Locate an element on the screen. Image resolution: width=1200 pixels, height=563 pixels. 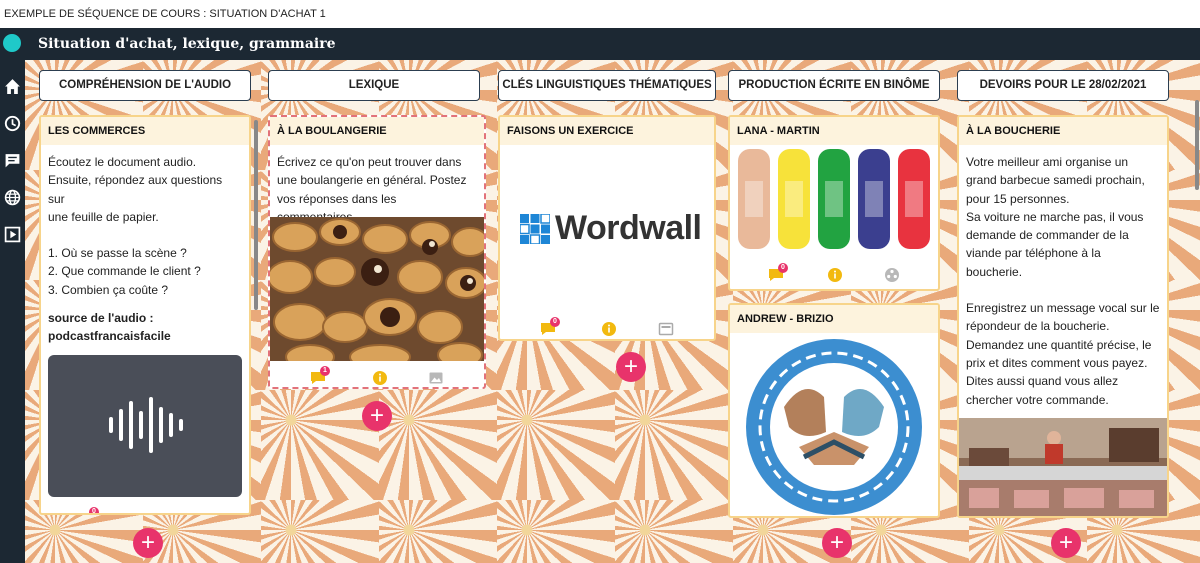
text-line: Demandez une quantité précise, le is located at coordinates (1059, 344).